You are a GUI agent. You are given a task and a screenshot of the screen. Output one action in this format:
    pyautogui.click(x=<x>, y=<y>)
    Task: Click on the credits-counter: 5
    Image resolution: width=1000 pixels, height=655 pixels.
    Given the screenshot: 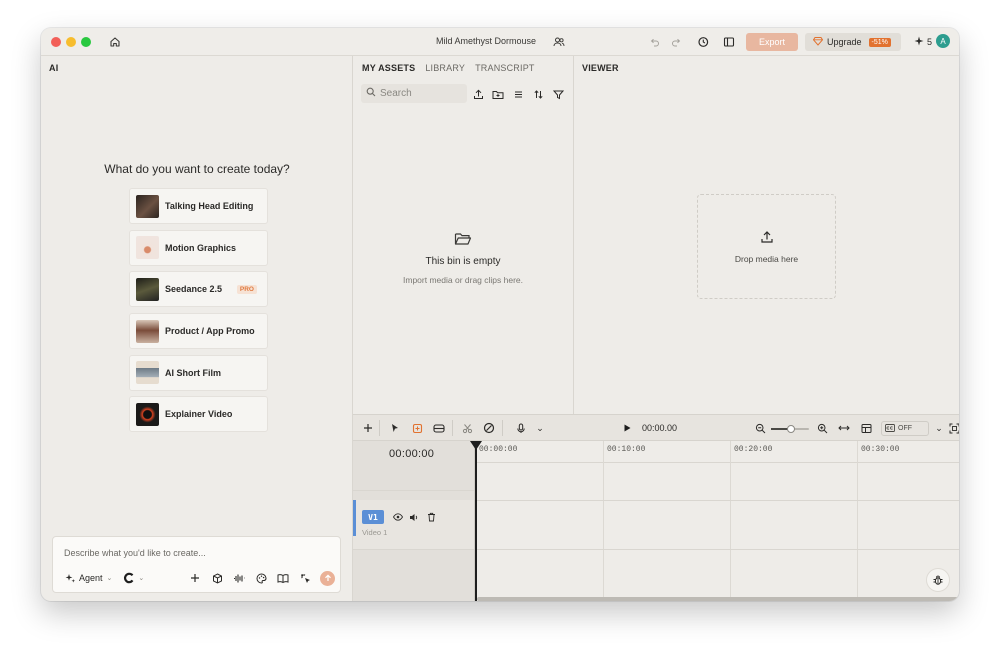 What is the action you would take?
    pyautogui.click(x=923, y=42)
    